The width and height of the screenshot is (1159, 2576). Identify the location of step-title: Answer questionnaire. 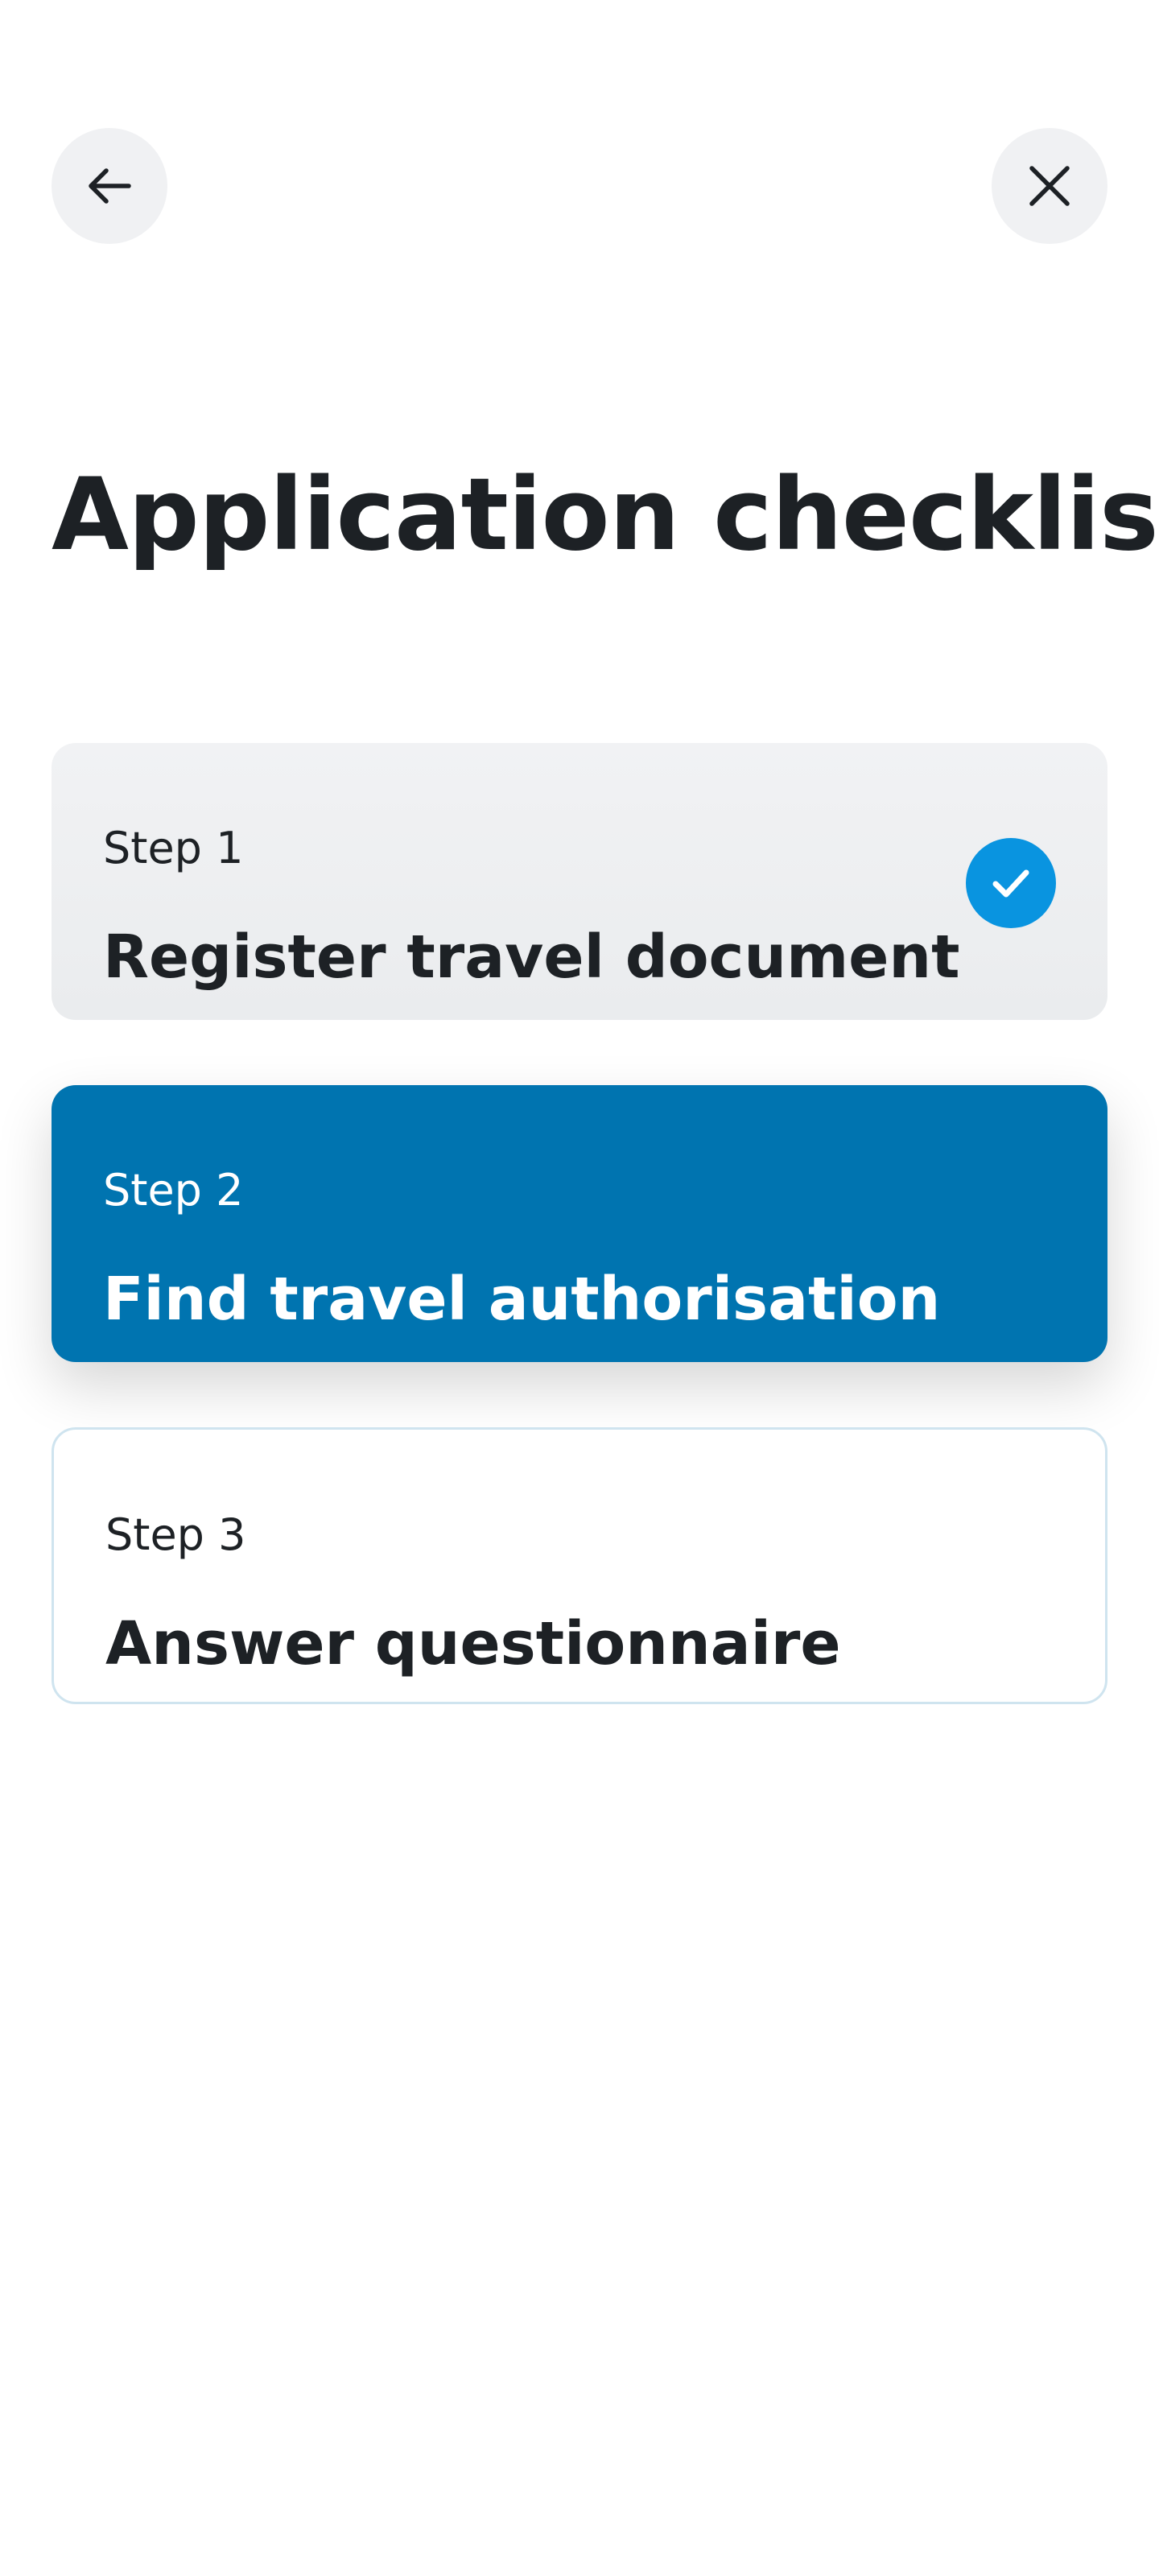
(473, 1643).